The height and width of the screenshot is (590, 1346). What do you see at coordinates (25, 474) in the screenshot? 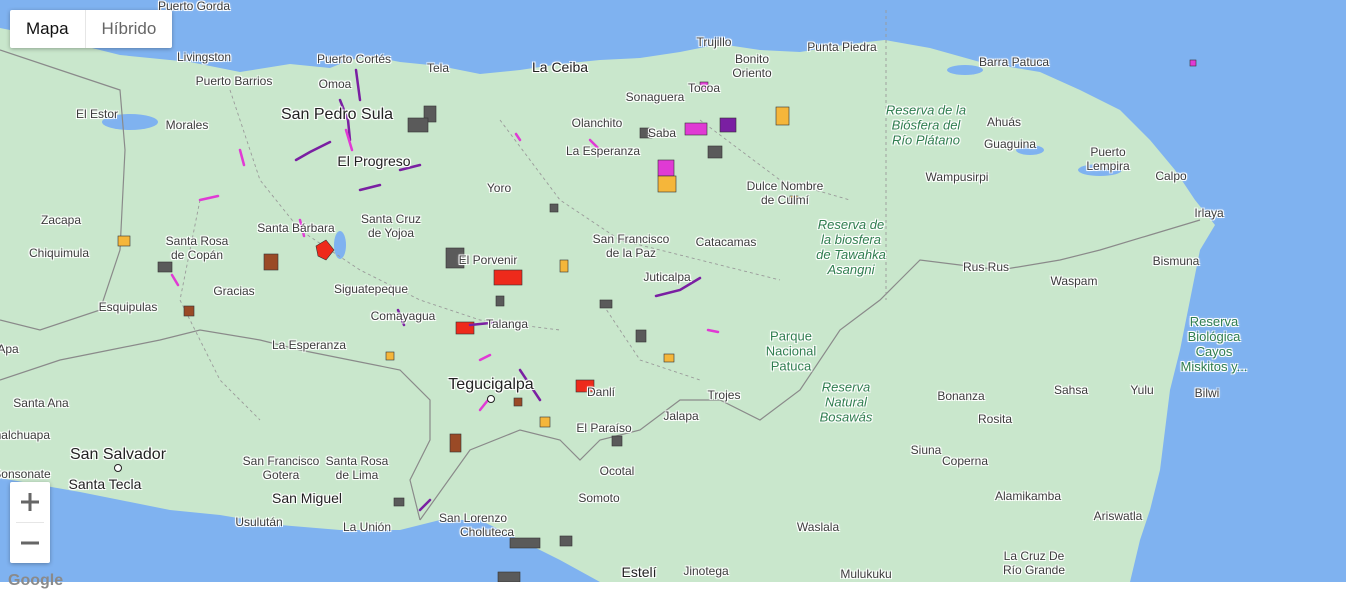
I see `place-label: Sonsonate` at bounding box center [25, 474].